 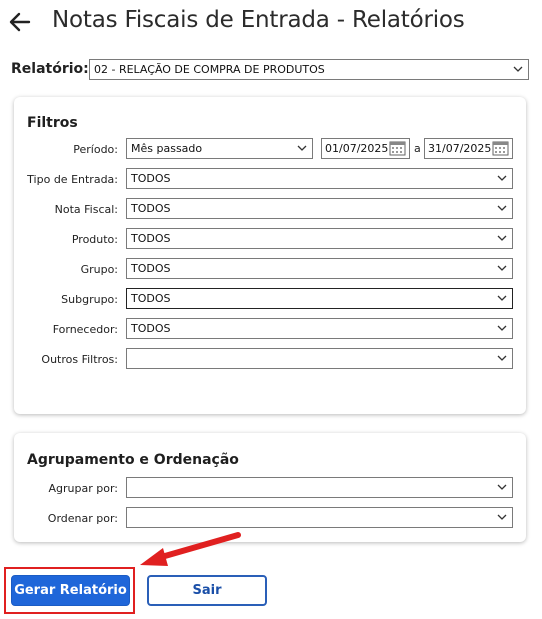 I want to click on outros-filtros-label: Outros Filtros:, so click(x=79, y=359).